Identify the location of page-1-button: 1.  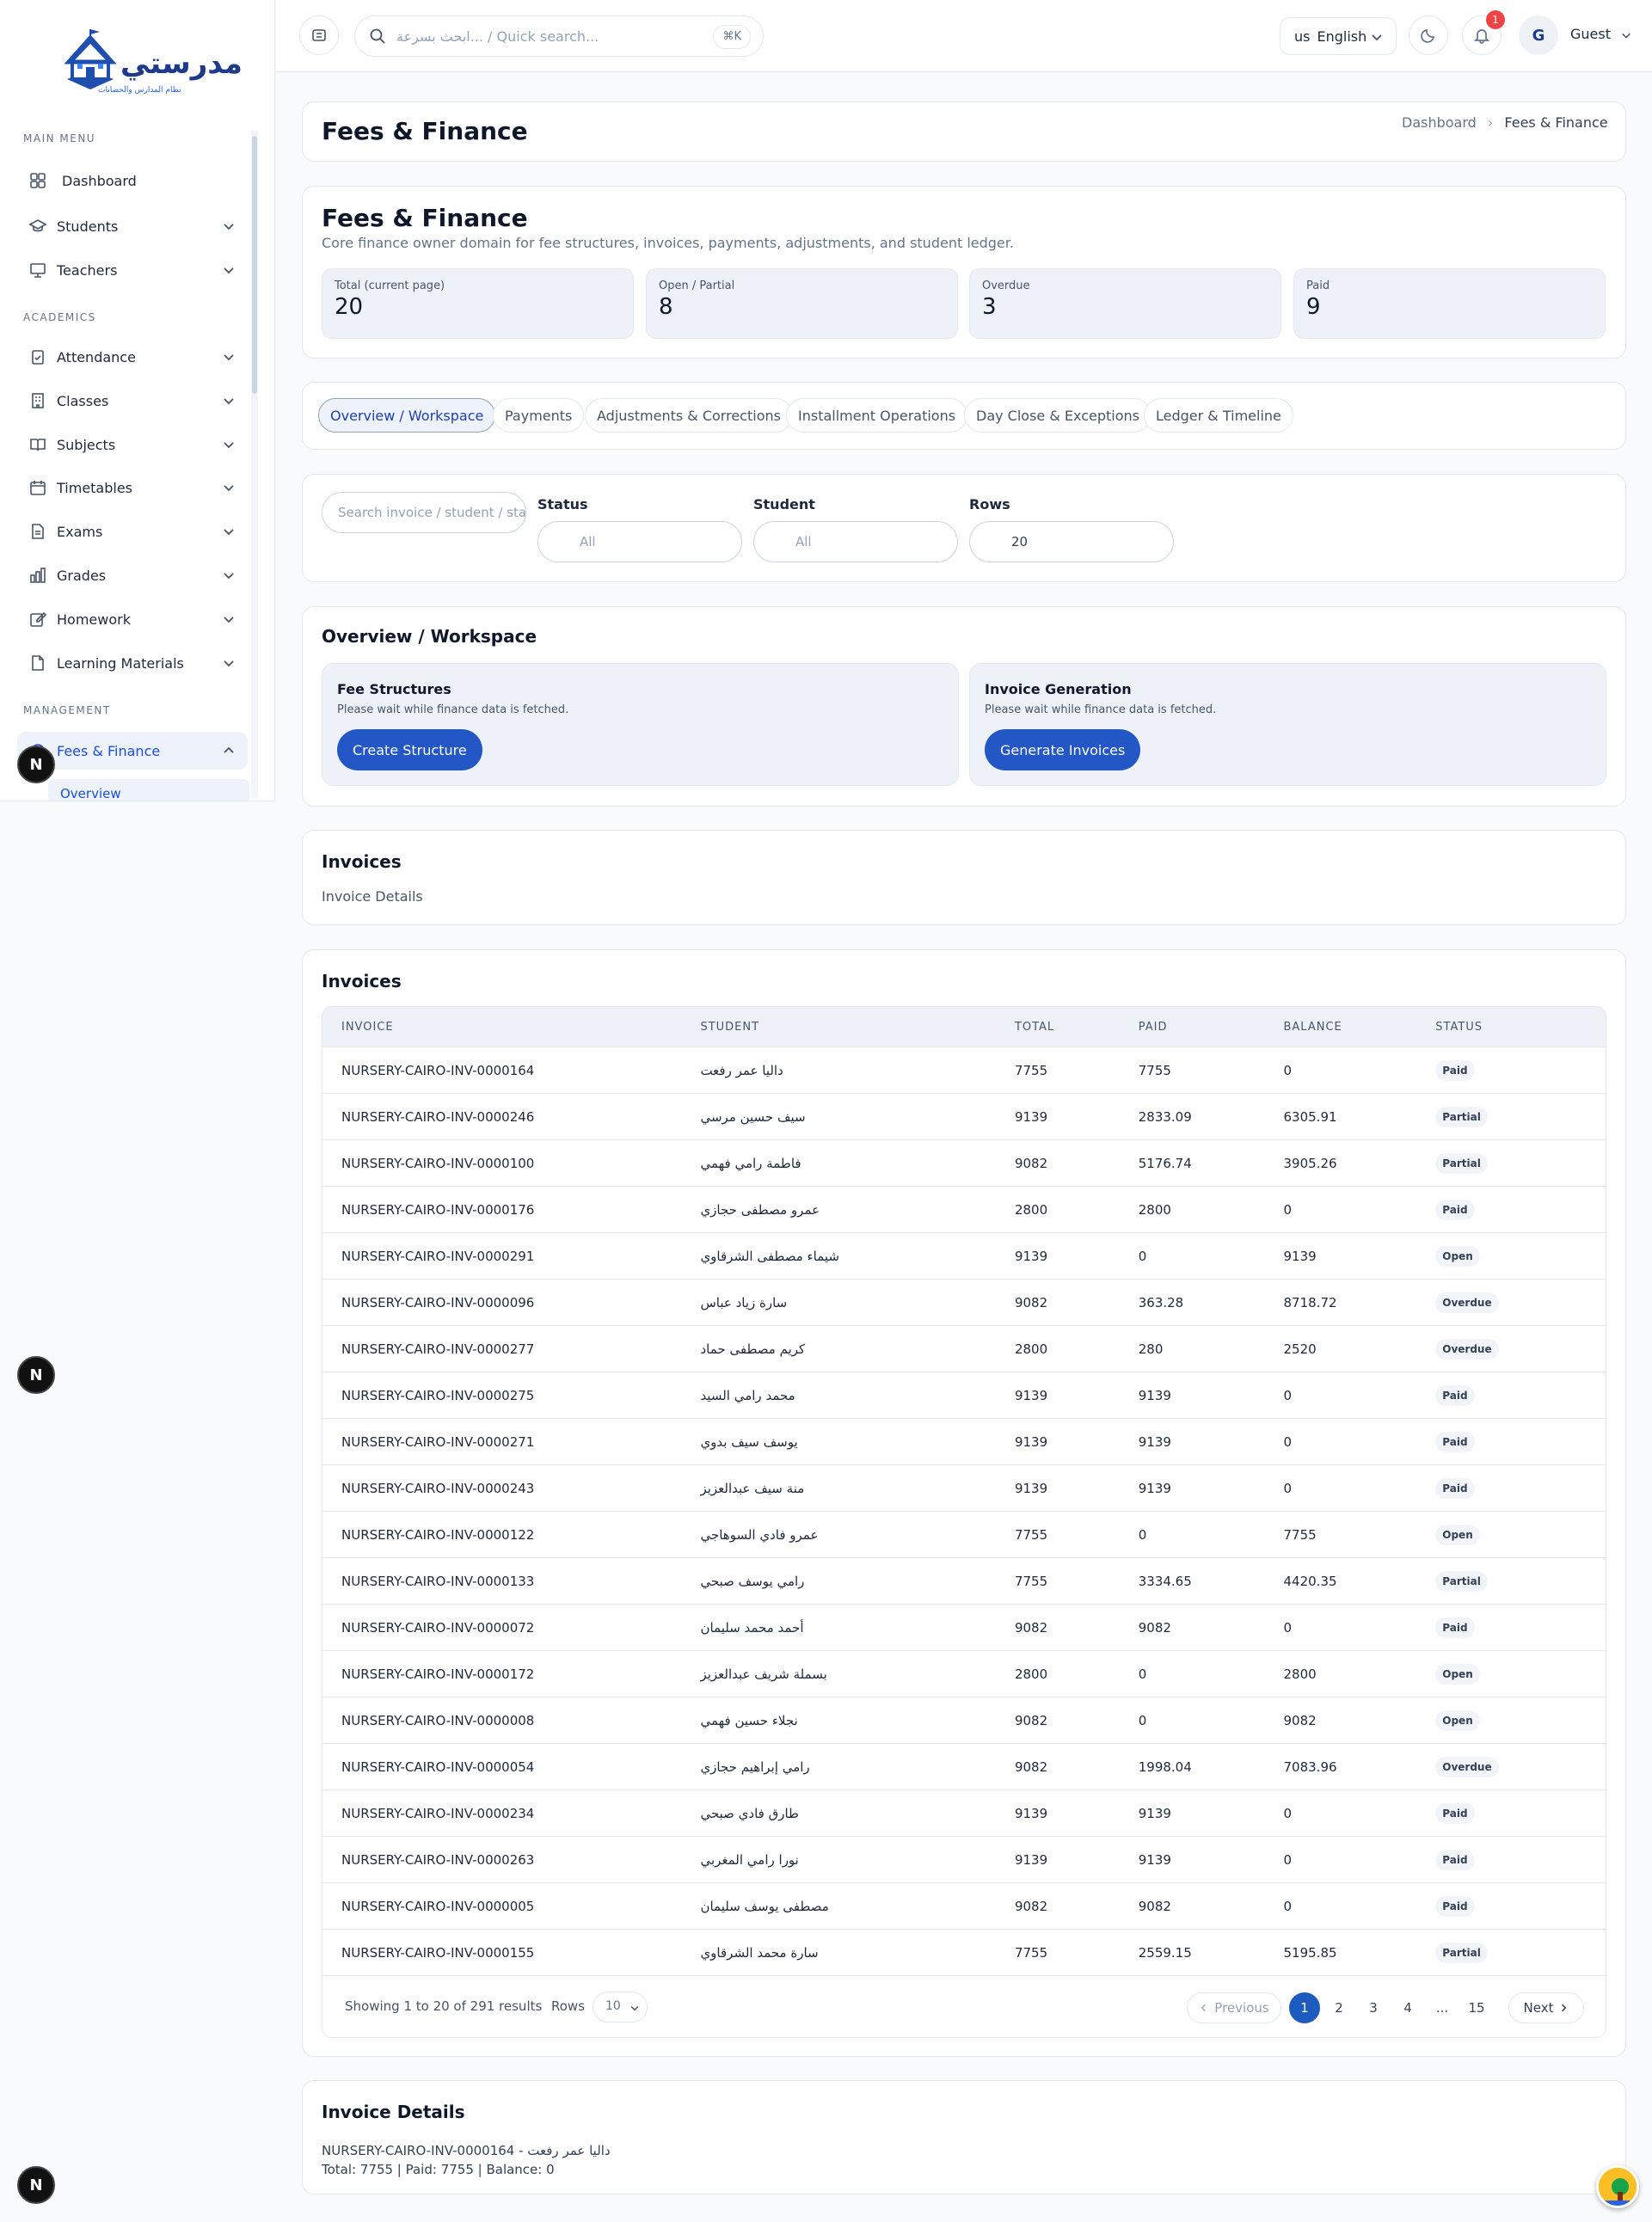
(1304, 2008).